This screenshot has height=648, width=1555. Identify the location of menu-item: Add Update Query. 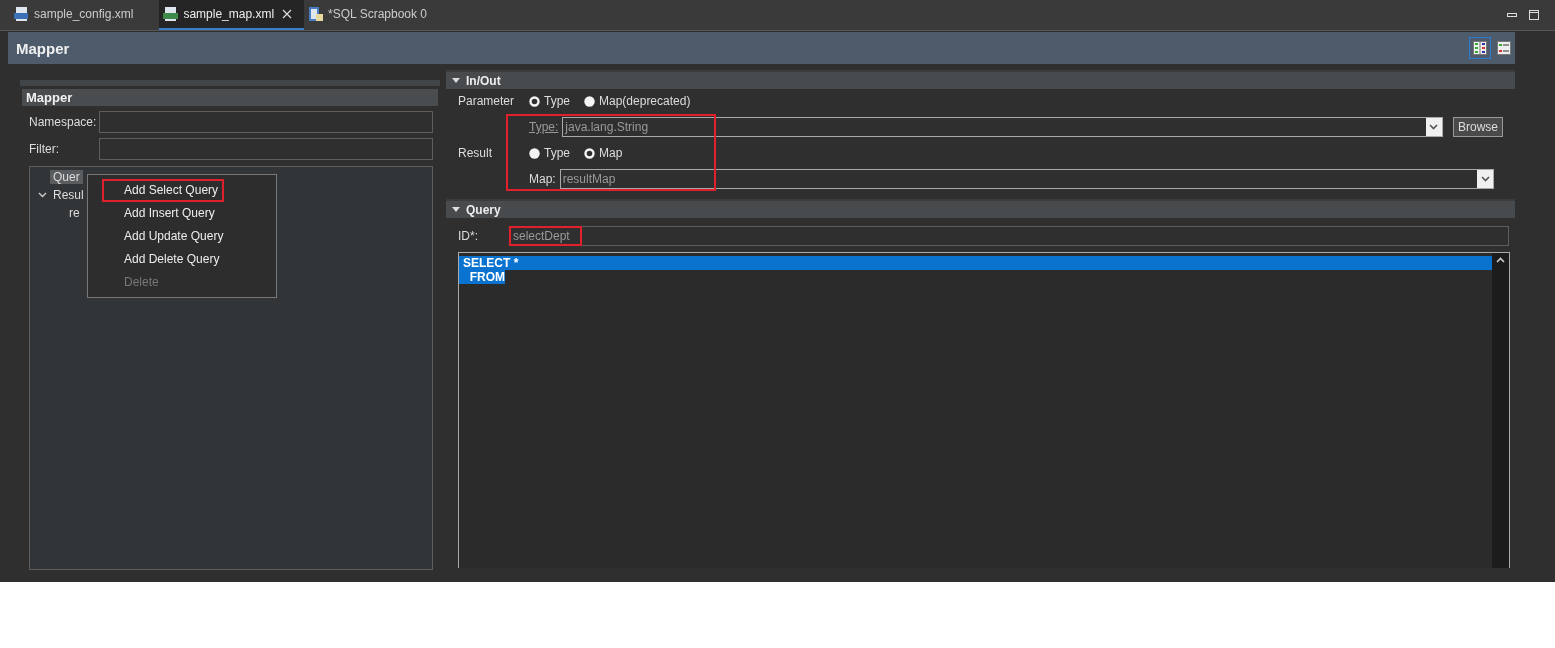
(166, 236).